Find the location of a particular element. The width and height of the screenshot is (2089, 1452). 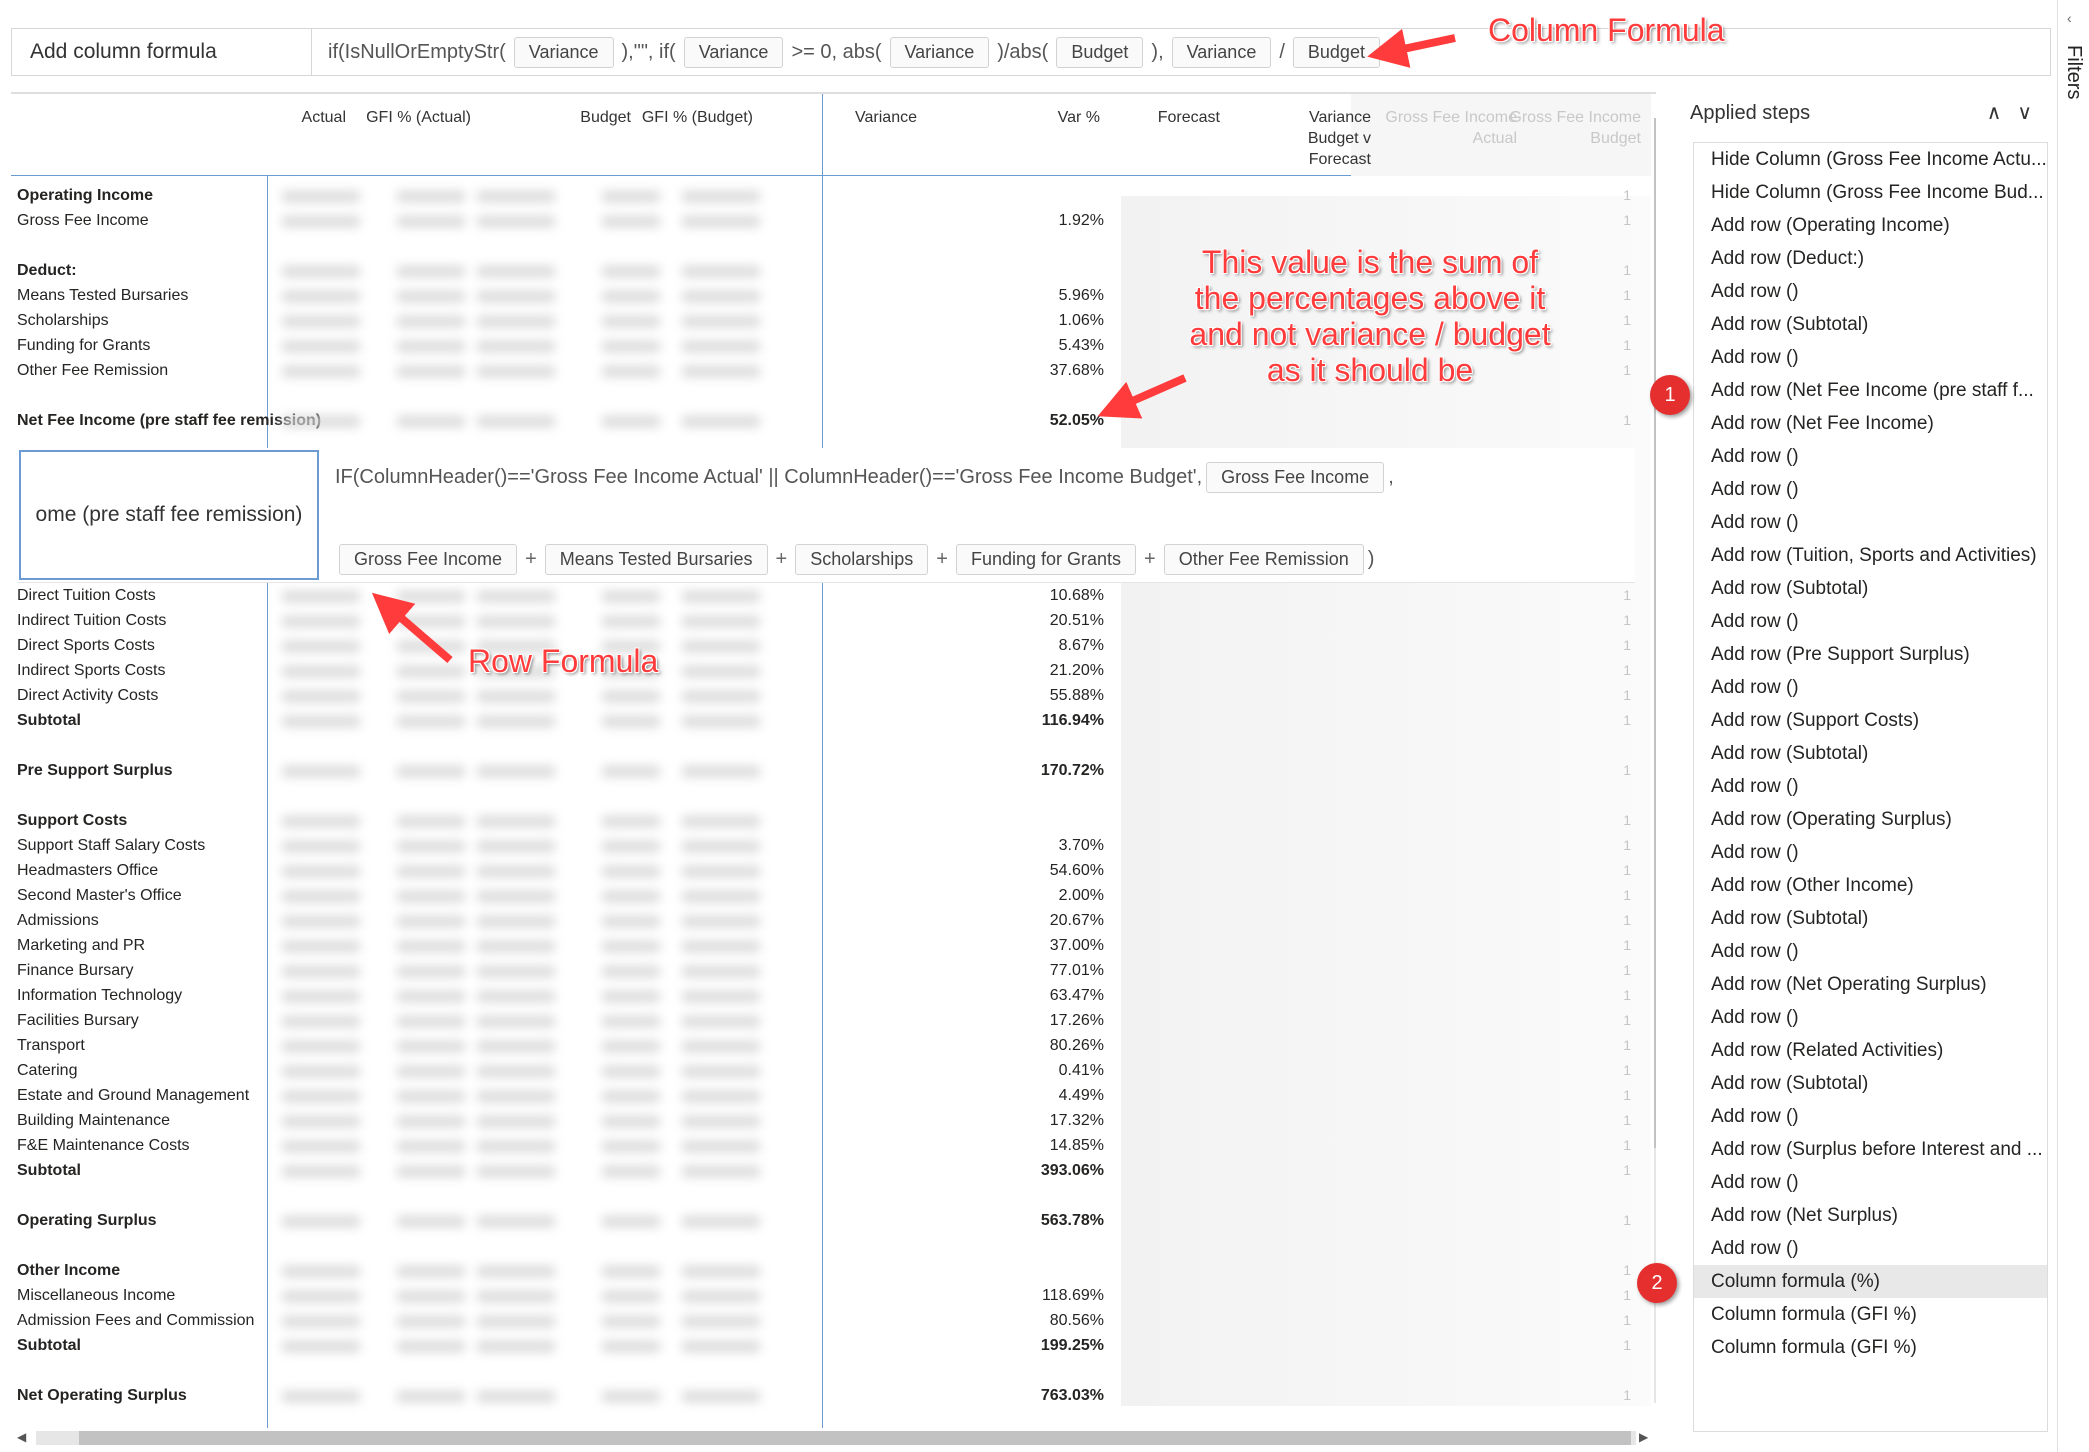

table-row: Transport 1 80.26% is located at coordinates (831, 1045).